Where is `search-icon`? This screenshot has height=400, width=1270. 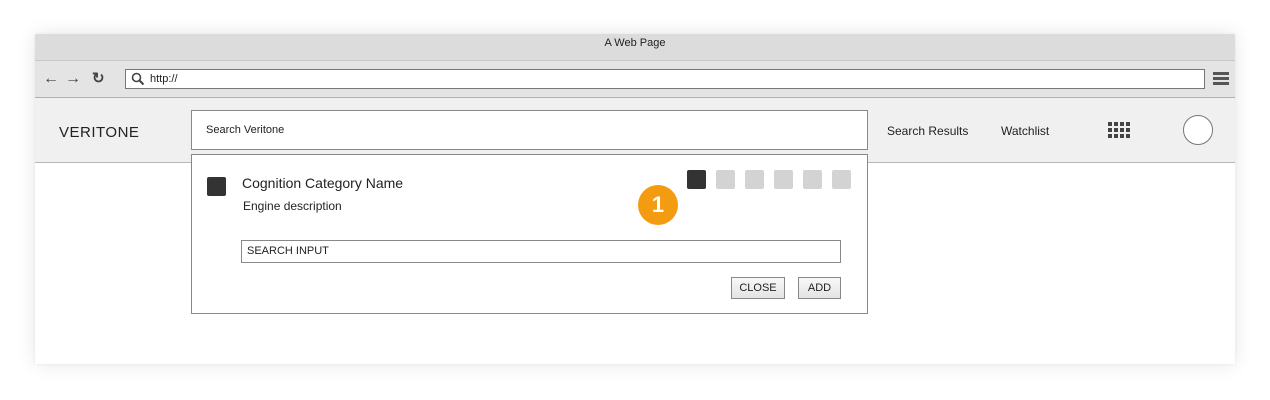
search-icon is located at coordinates (138, 81).